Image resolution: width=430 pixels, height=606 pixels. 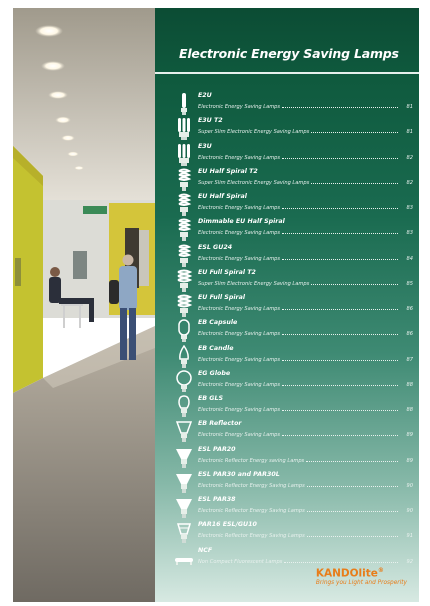 I want to click on item-name: ESL GU24, so click(x=215, y=247).